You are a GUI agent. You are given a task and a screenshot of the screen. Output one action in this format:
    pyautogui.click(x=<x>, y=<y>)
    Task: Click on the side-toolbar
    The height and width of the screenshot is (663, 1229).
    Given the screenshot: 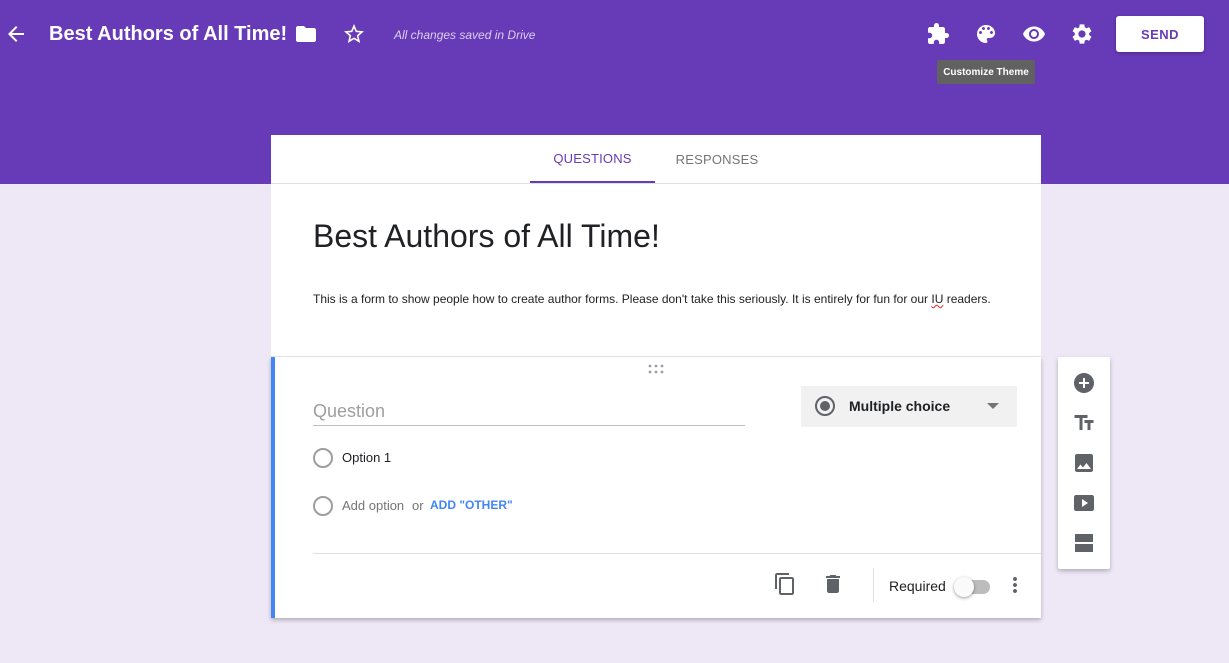 What is the action you would take?
    pyautogui.click(x=1084, y=463)
    